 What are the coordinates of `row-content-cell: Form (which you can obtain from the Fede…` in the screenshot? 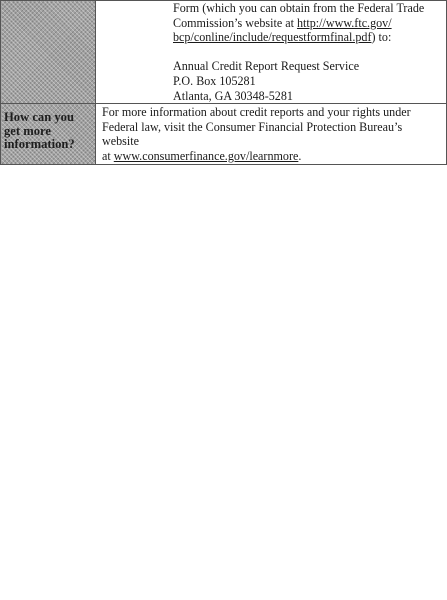 It's located at (271, 52).